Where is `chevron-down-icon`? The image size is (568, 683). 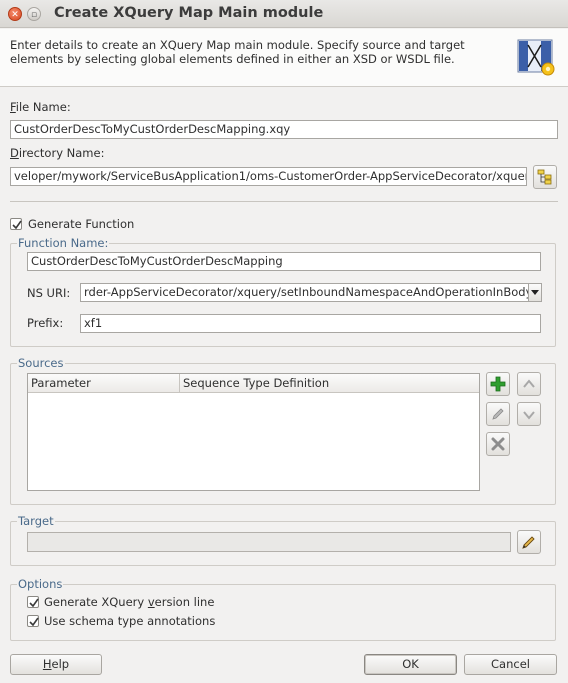 chevron-down-icon is located at coordinates (535, 292).